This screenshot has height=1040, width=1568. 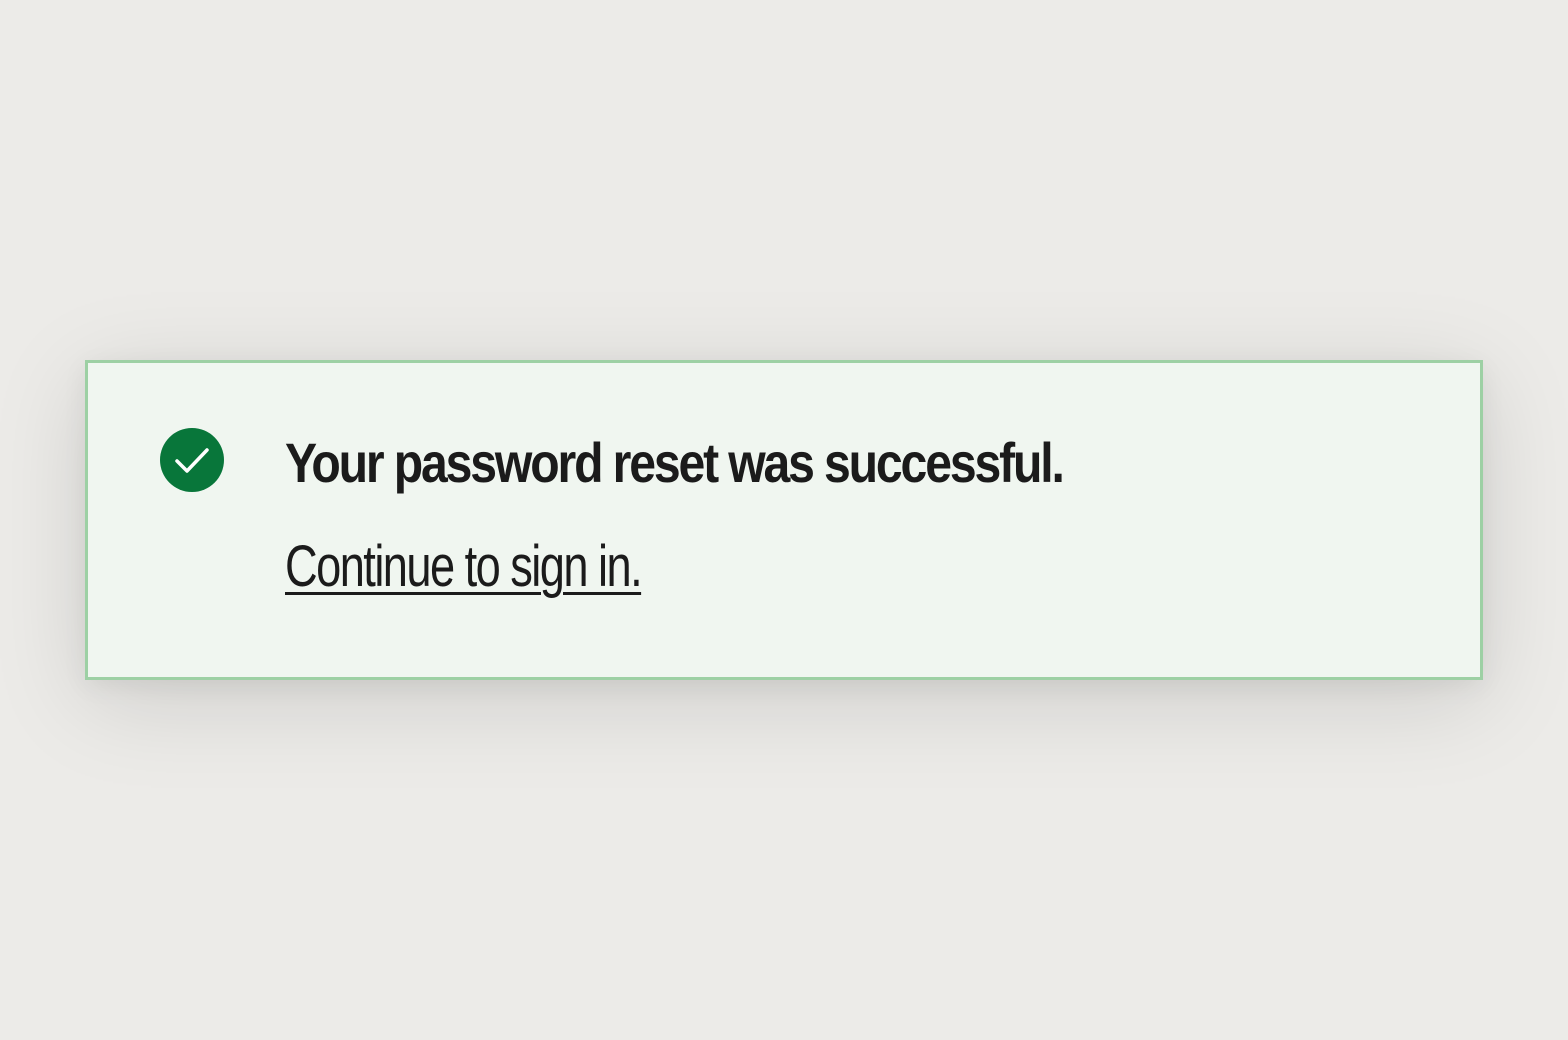 What do you see at coordinates (192, 460) in the screenshot?
I see `check-circle-icon` at bounding box center [192, 460].